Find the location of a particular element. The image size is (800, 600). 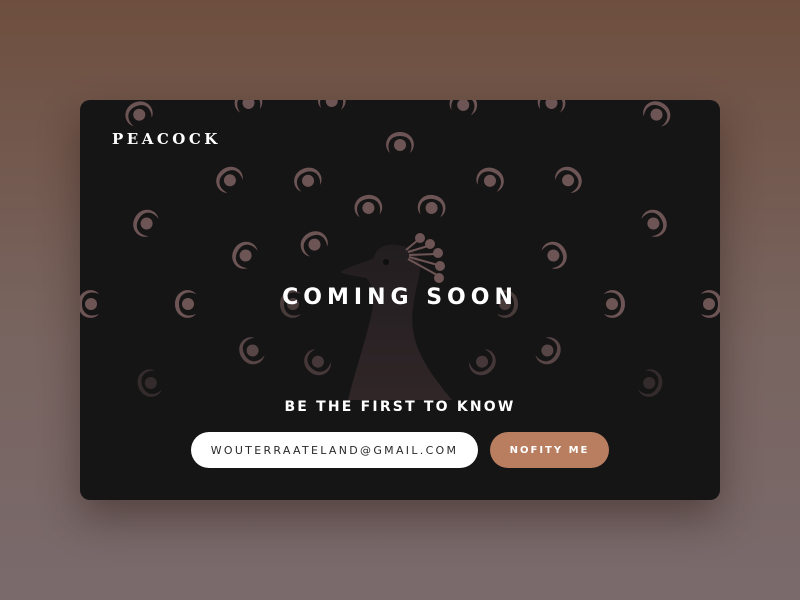

coming-soon-headline: COMING SOON is located at coordinates (400, 297).